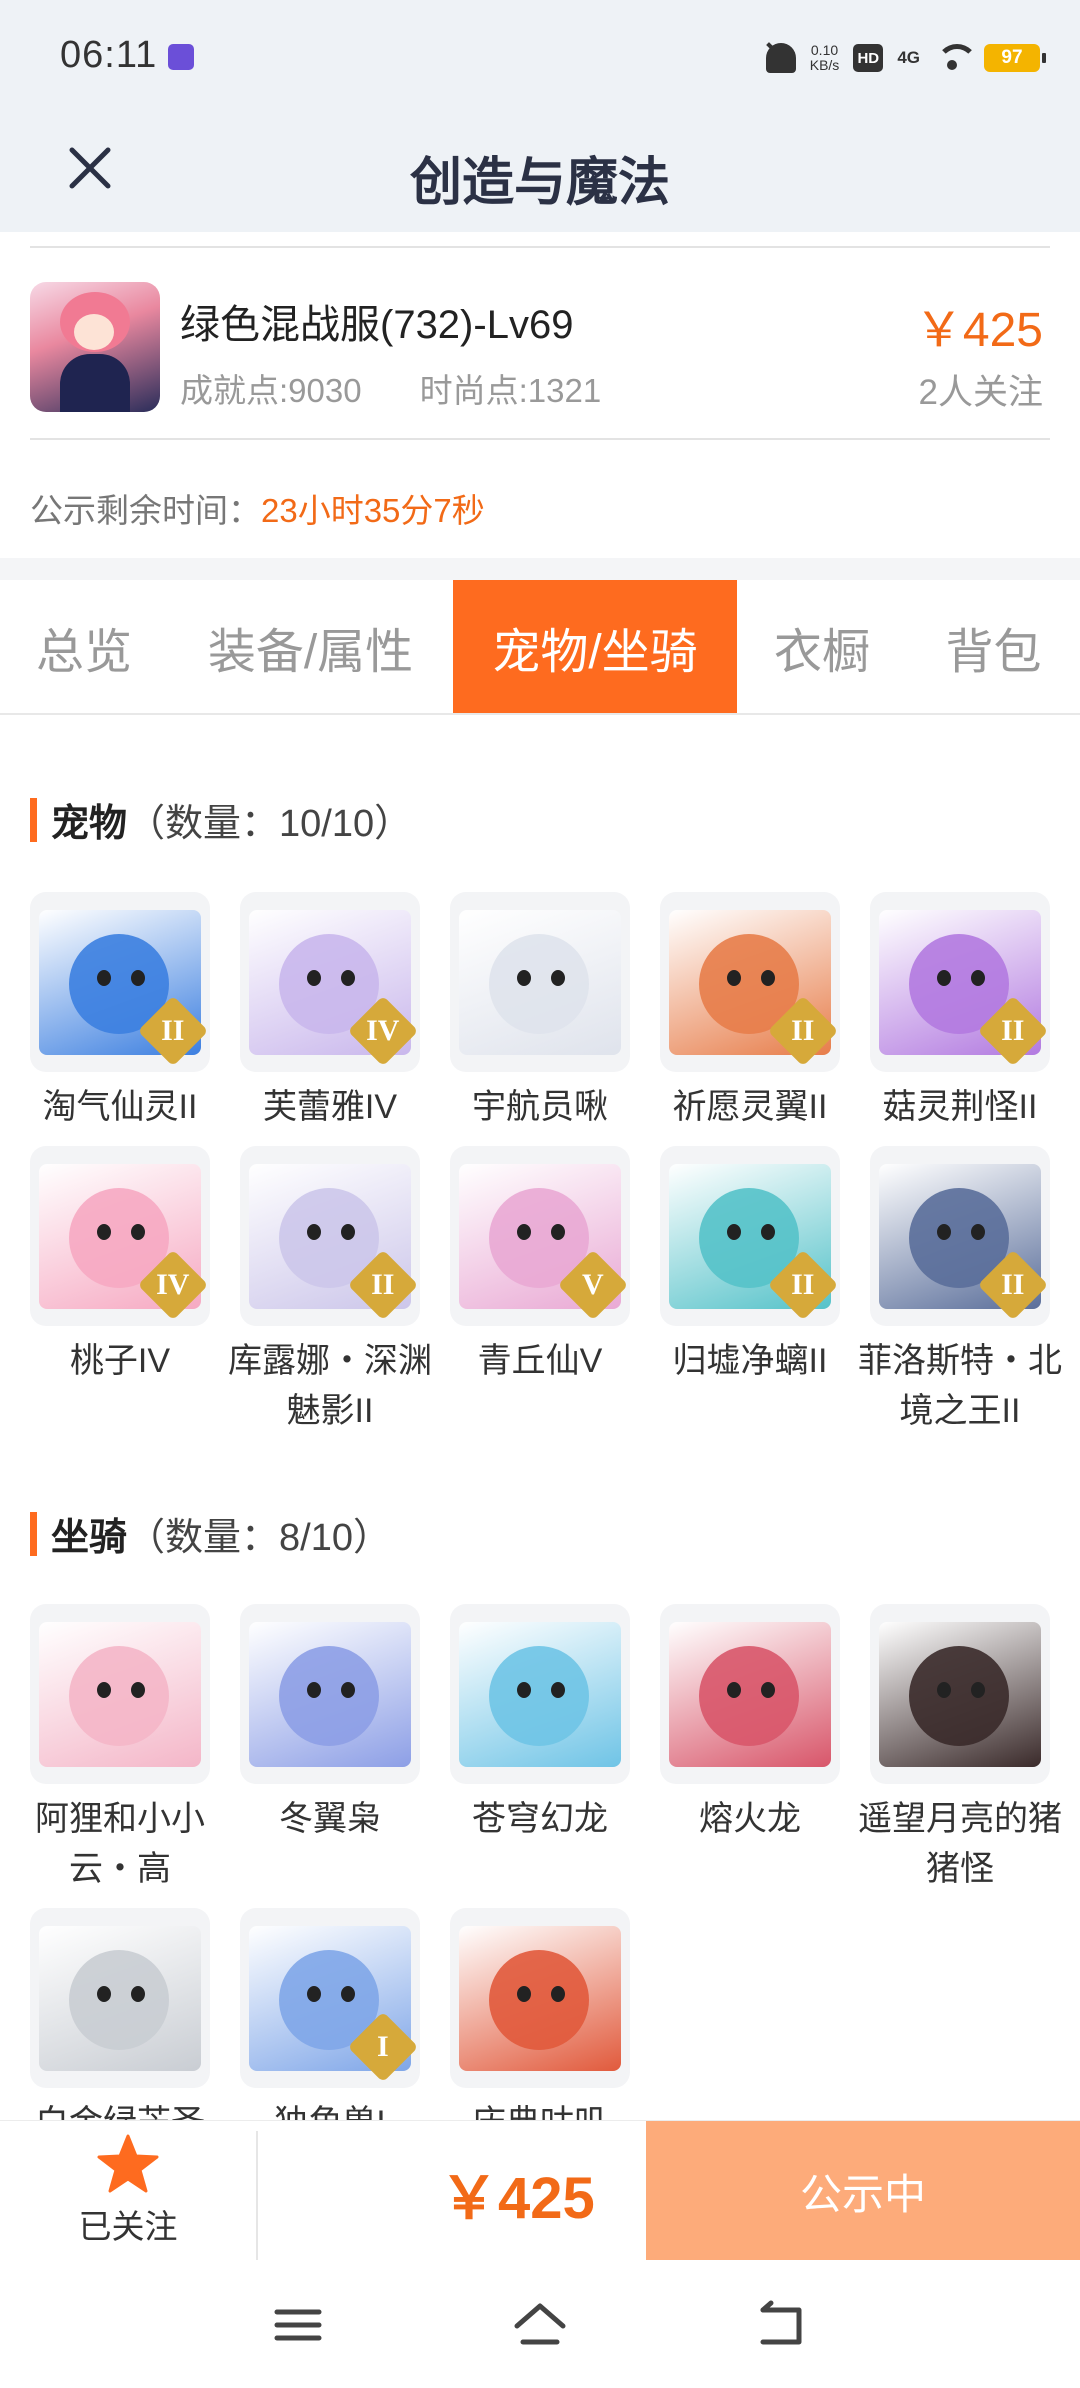  I want to click on status-bar: 06:11 0.10 KB/s HD 4G 97, so click(540, 55).